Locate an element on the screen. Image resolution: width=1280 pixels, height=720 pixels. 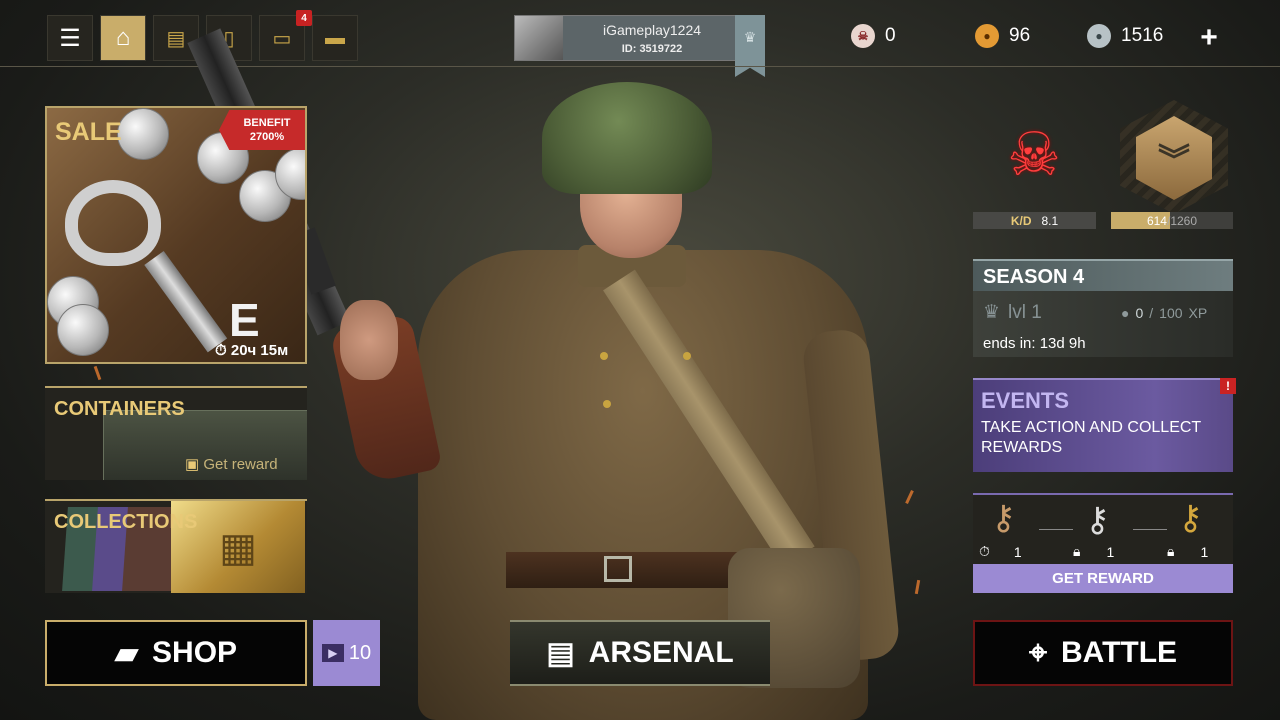
collections-title: COLLECTIONS is located at coordinates (126, 522).